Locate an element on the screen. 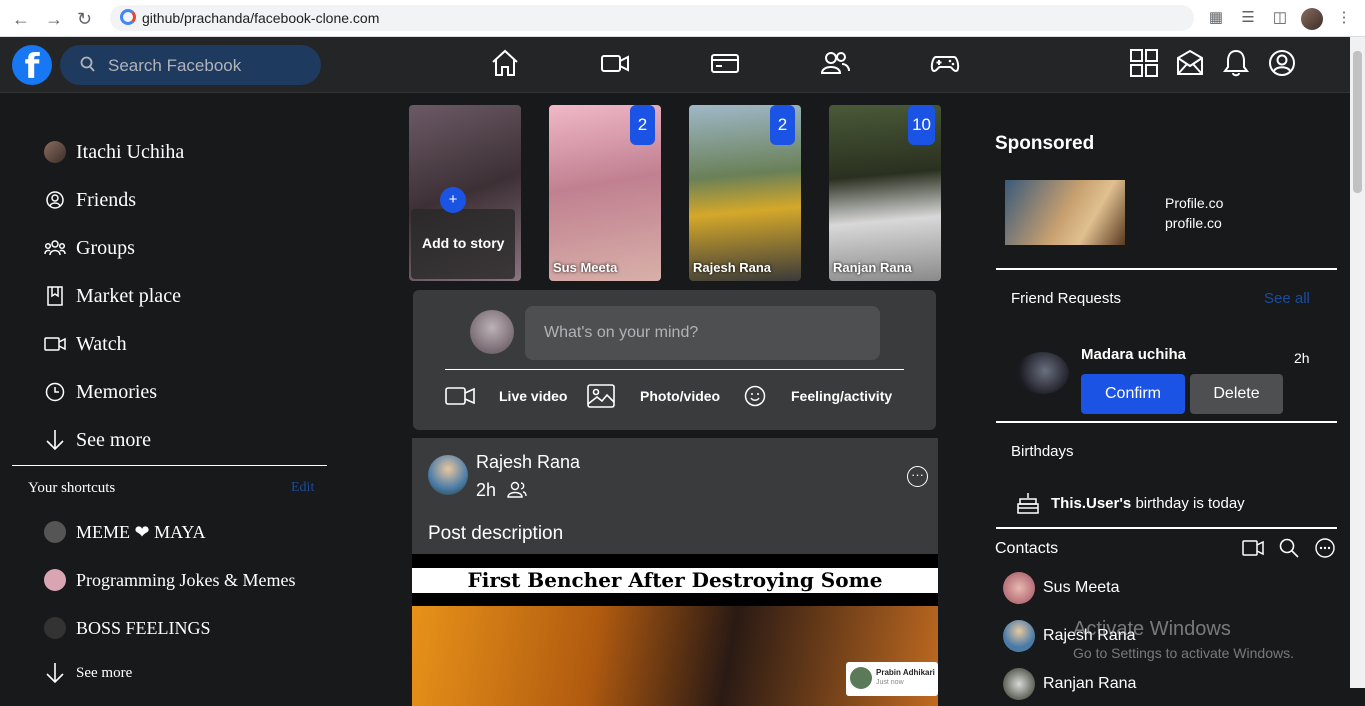  shortcut-item: MEME ❤ MAYA is located at coordinates (124, 532).